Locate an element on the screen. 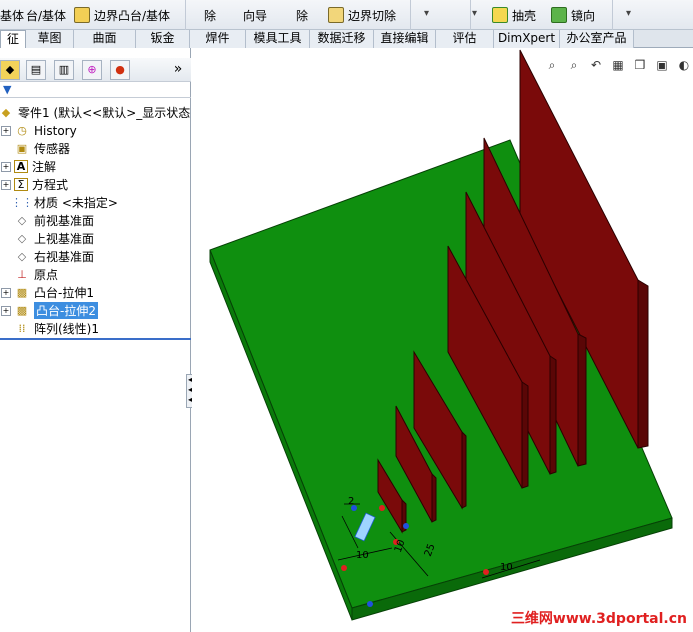 The height and width of the screenshot is (632, 693). tree-item-label: 注解 is located at coordinates (44, 167).